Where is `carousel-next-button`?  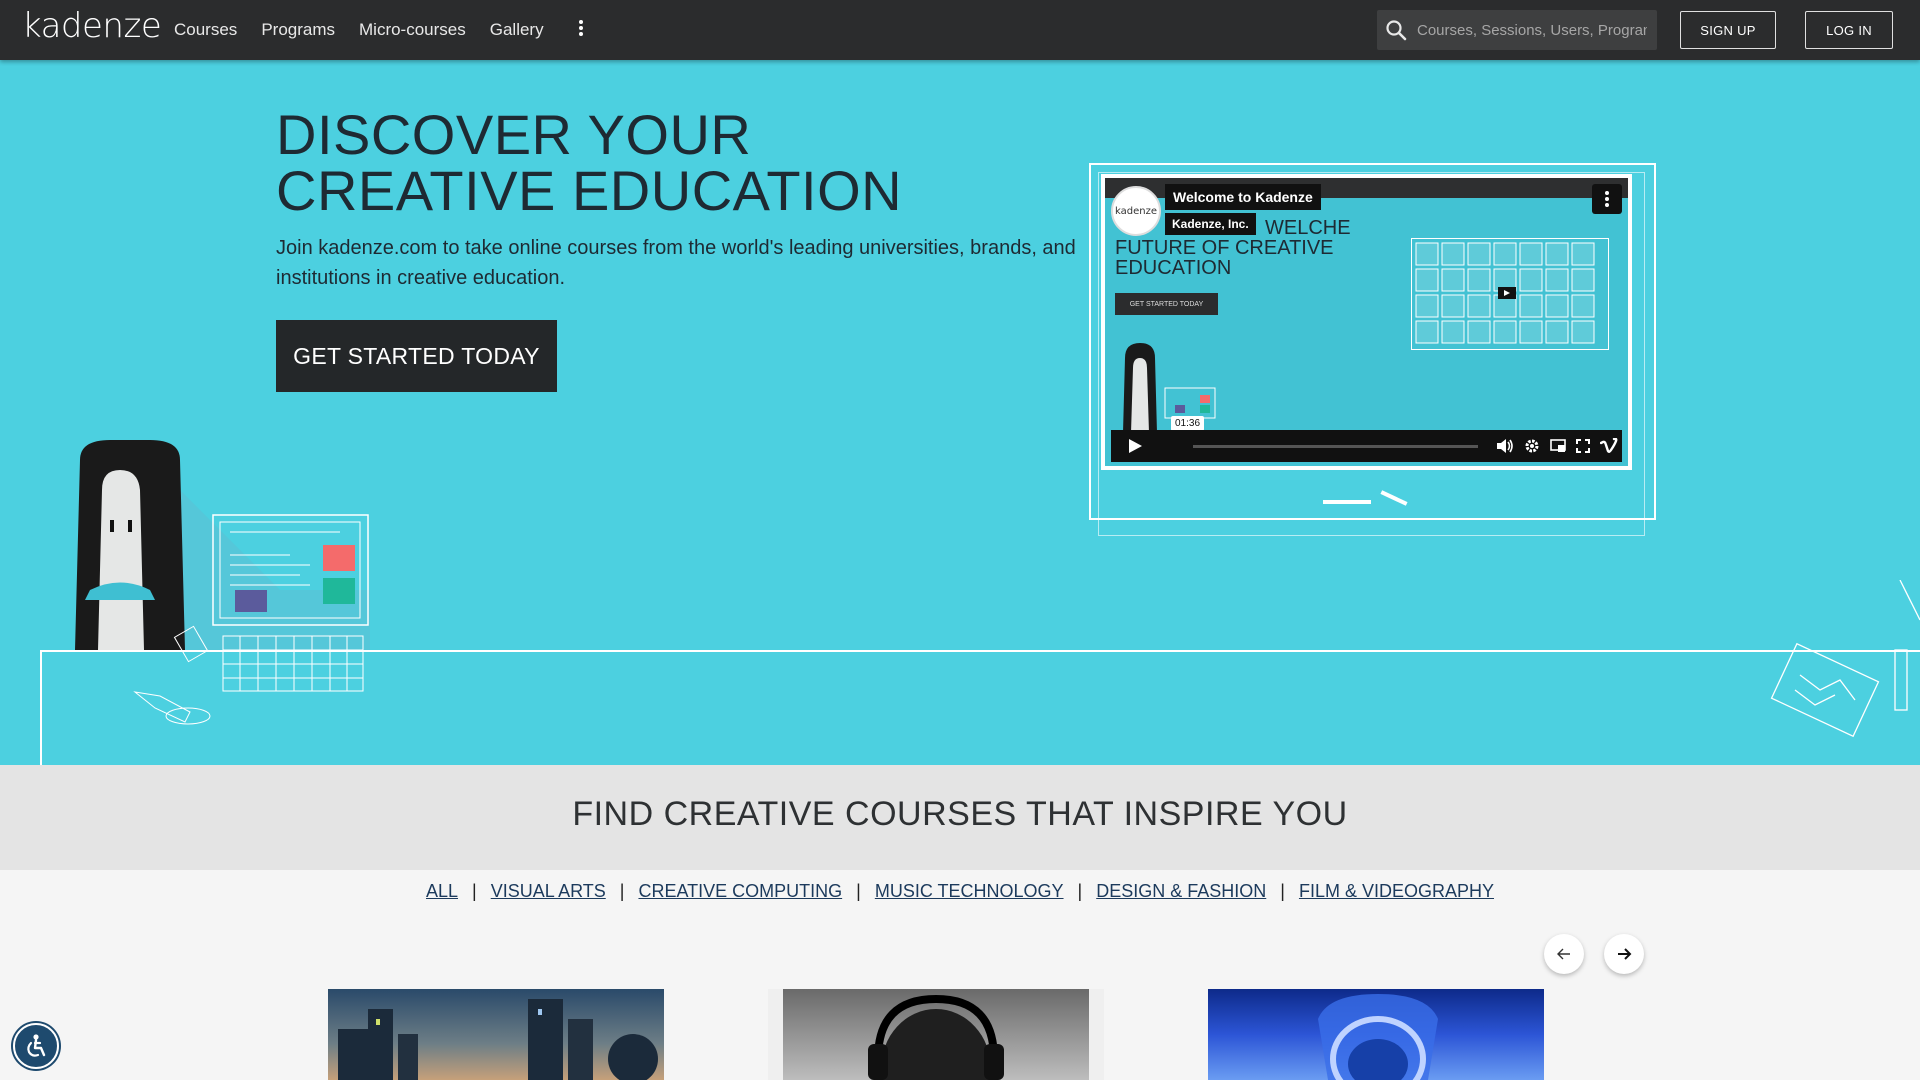
carousel-next-button is located at coordinates (1624, 954).